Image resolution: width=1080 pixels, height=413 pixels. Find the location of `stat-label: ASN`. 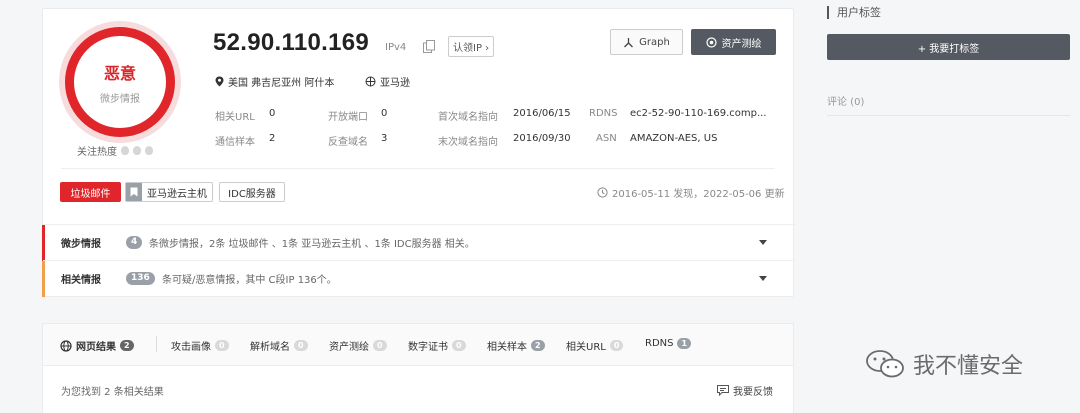

stat-label: ASN is located at coordinates (606, 138).